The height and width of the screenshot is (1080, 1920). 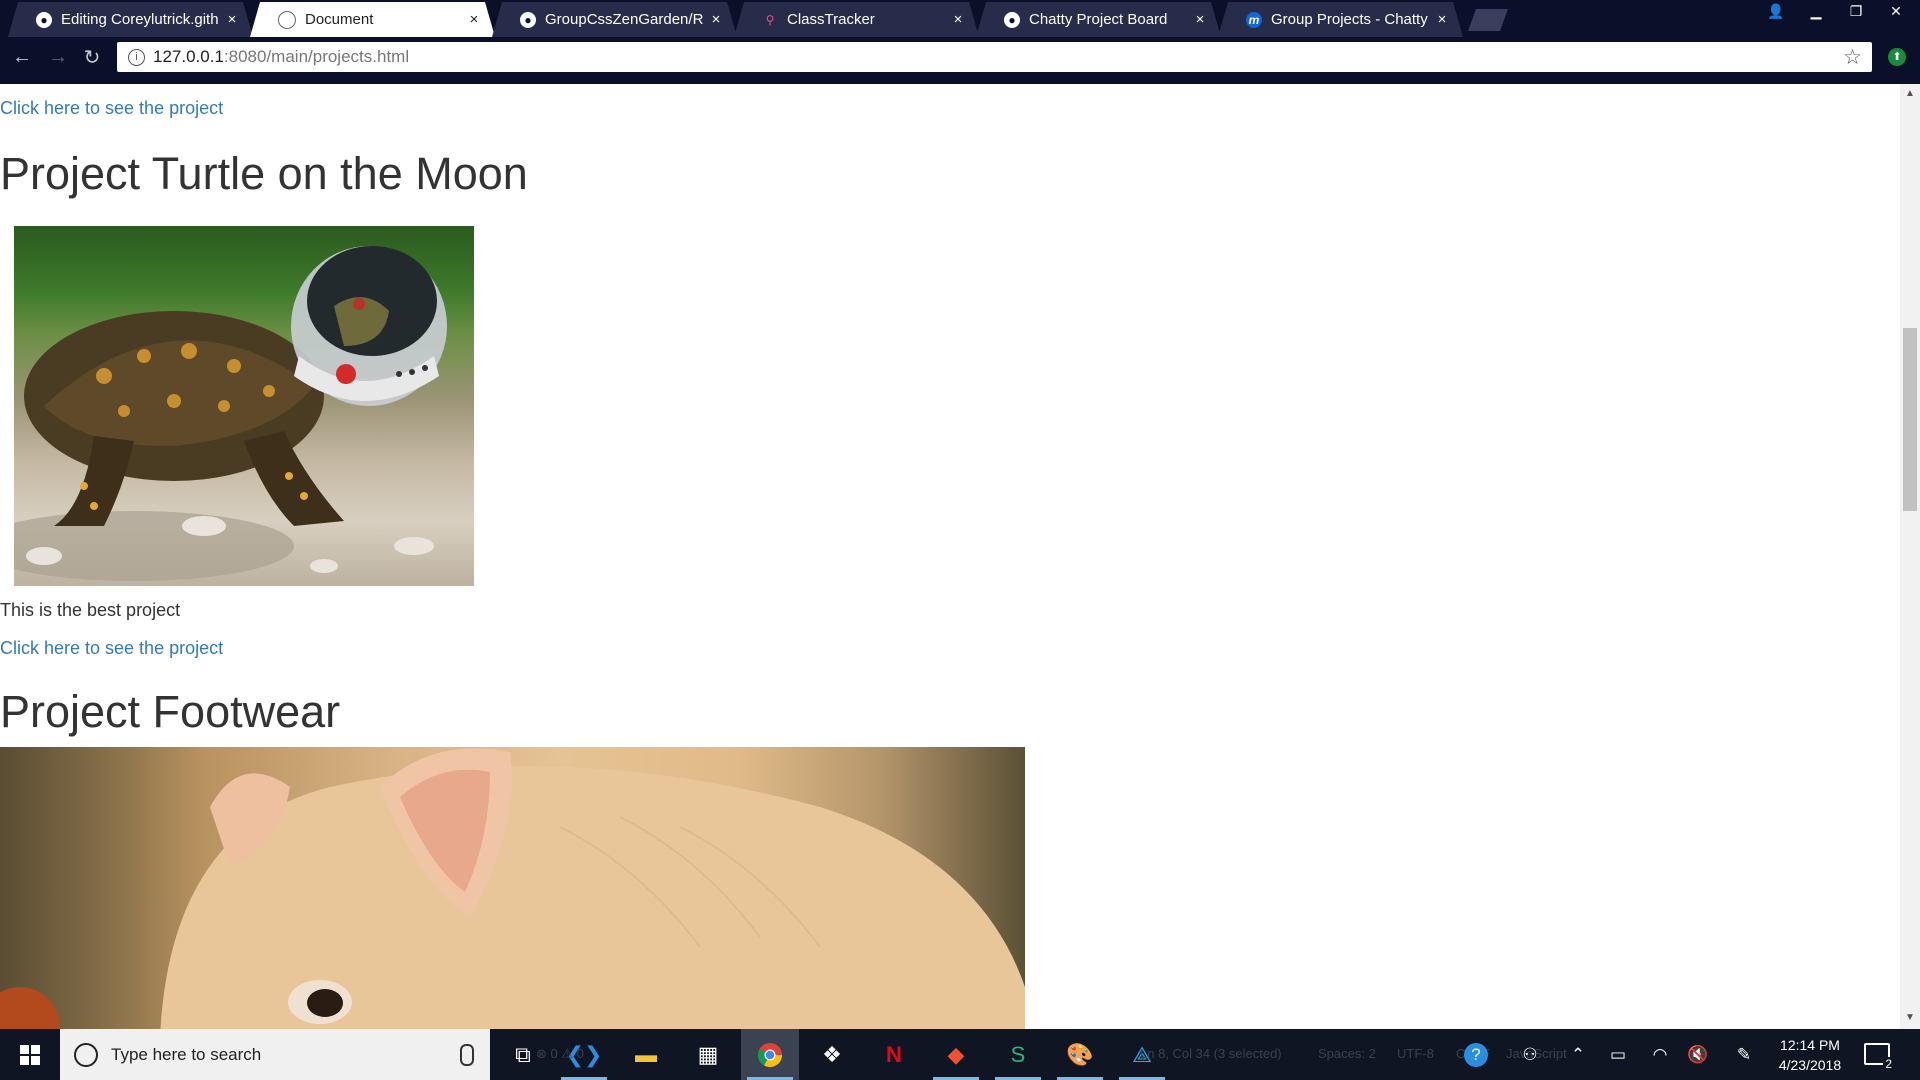 I want to click on wifi-icon: ◠, so click(x=1660, y=1054).